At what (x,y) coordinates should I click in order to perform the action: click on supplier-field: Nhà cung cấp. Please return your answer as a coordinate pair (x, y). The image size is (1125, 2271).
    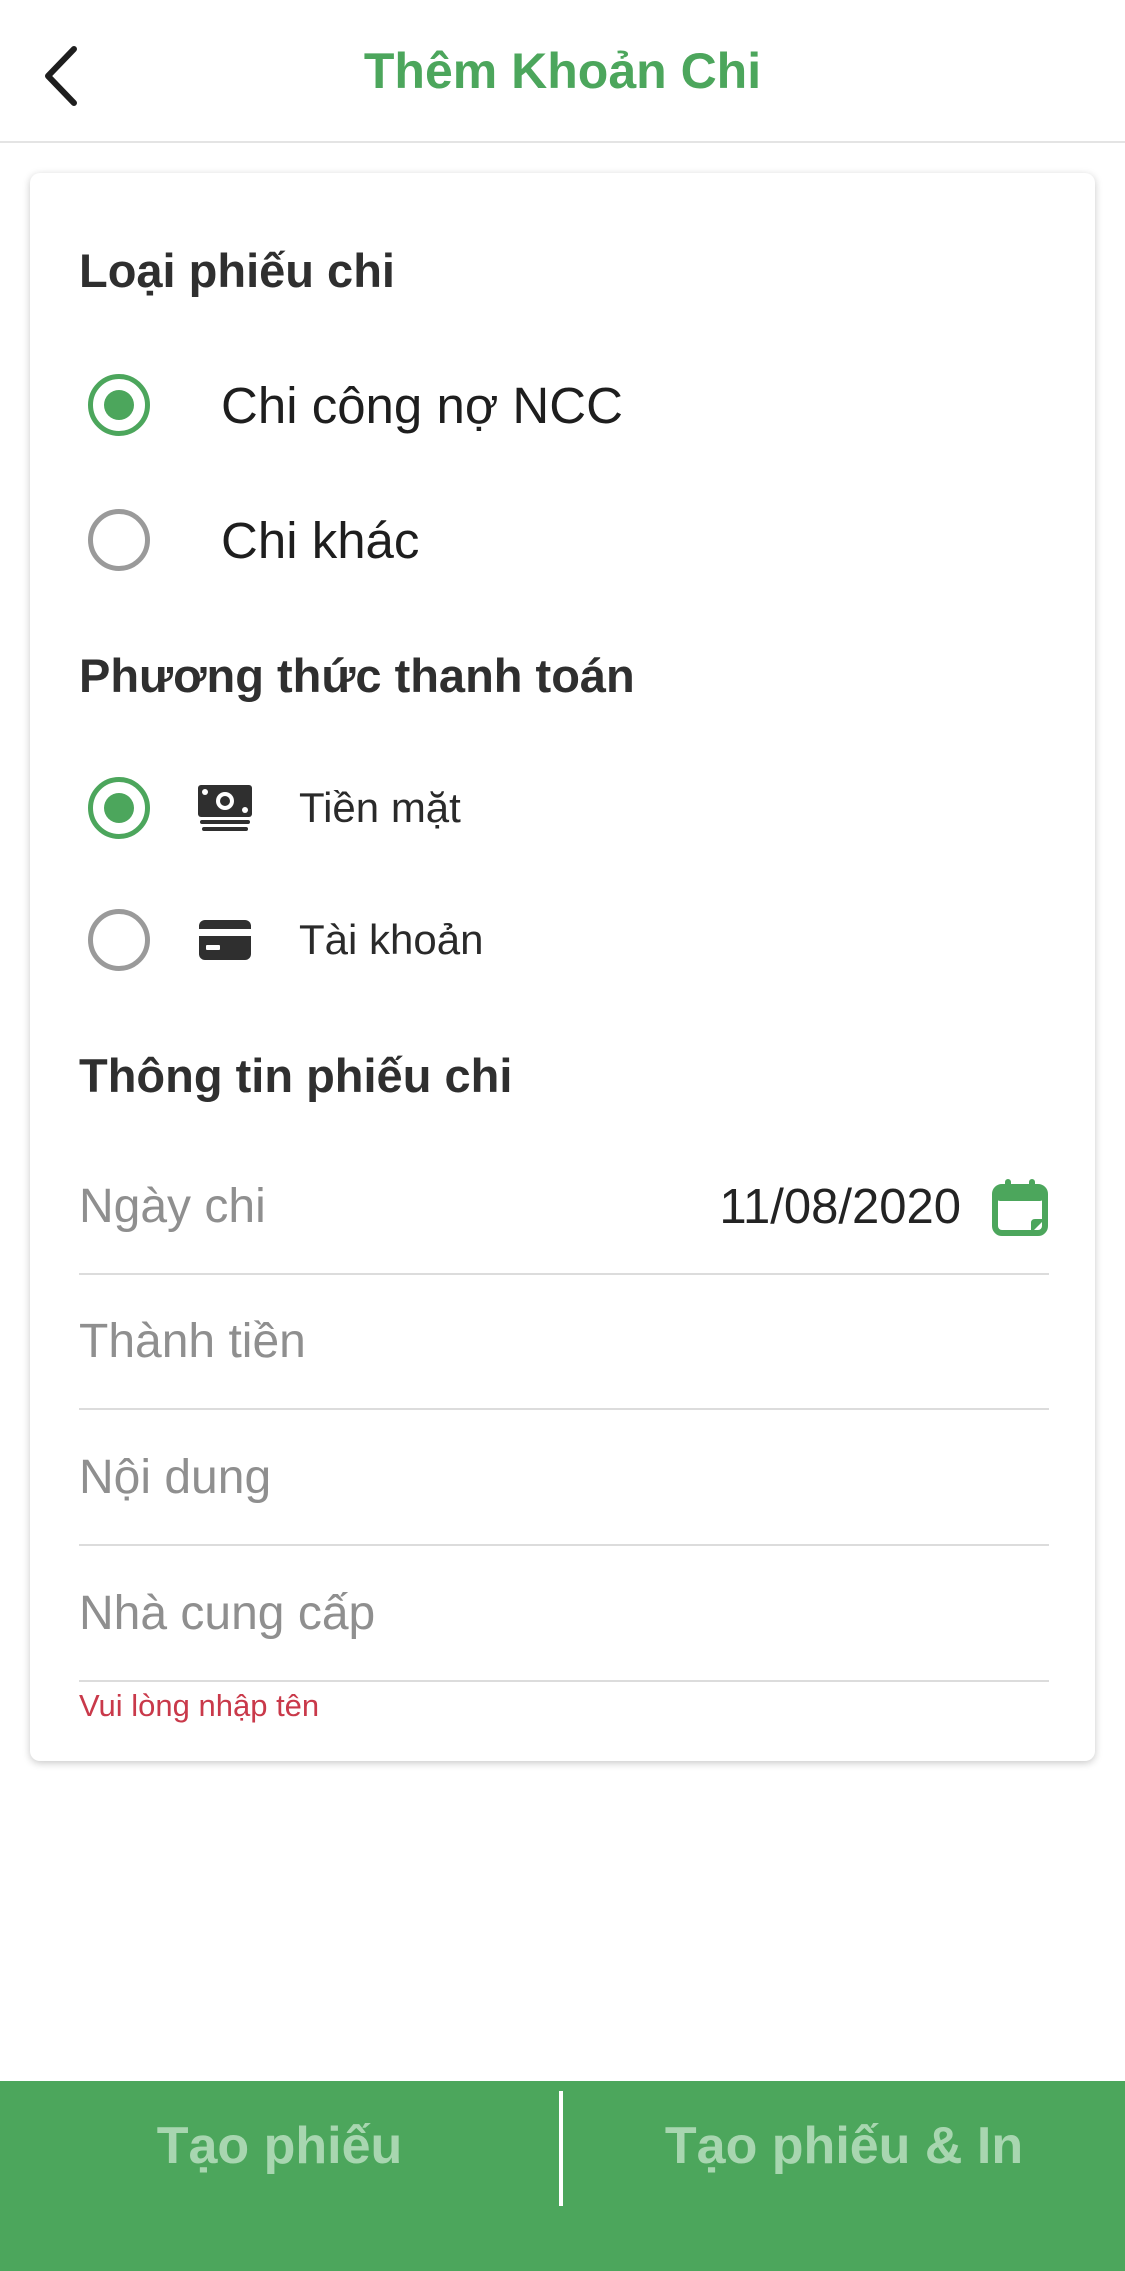
    Looking at the image, I should click on (564, 1614).